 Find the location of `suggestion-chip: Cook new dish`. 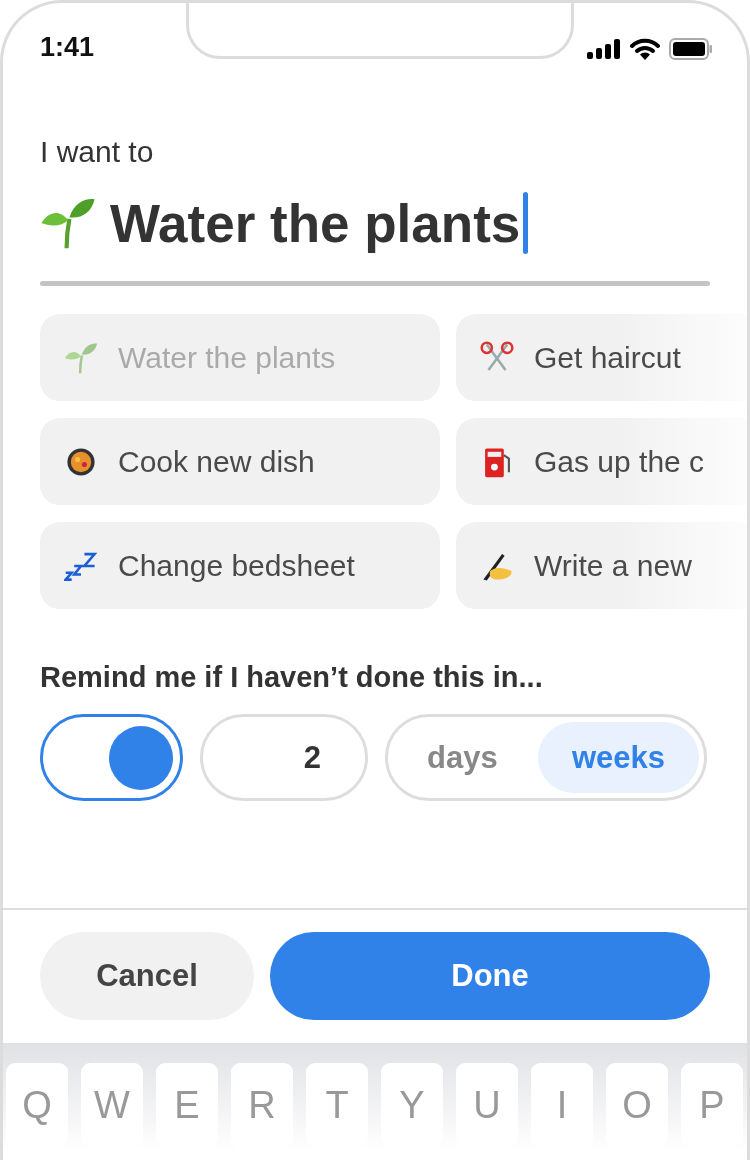

suggestion-chip: Cook new dish is located at coordinates (240, 461).